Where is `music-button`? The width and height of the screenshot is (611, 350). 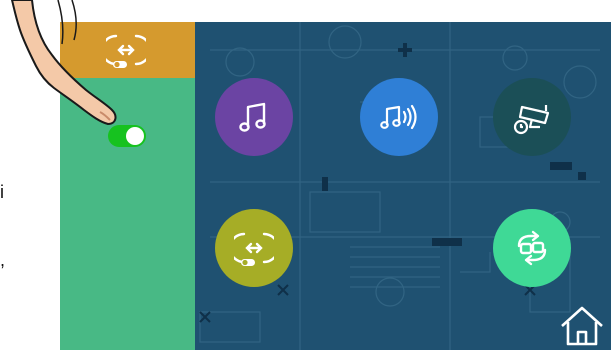
music-button is located at coordinates (254, 117).